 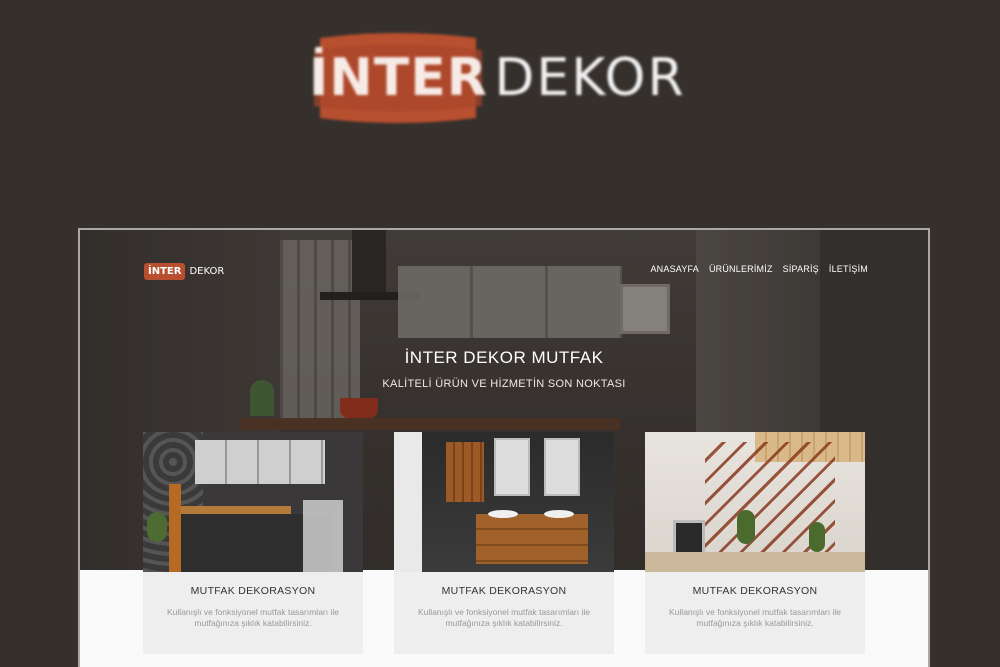 I want to click on nav-item-iletisim: İLETİŞİM, so click(x=848, y=269).